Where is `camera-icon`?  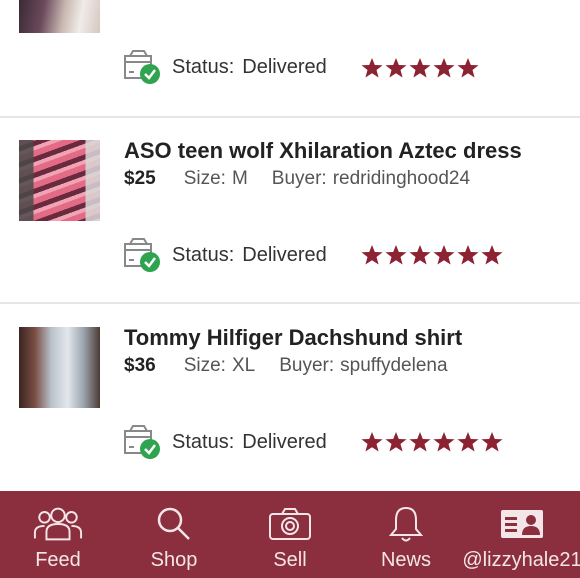
camera-icon is located at coordinates (290, 524).